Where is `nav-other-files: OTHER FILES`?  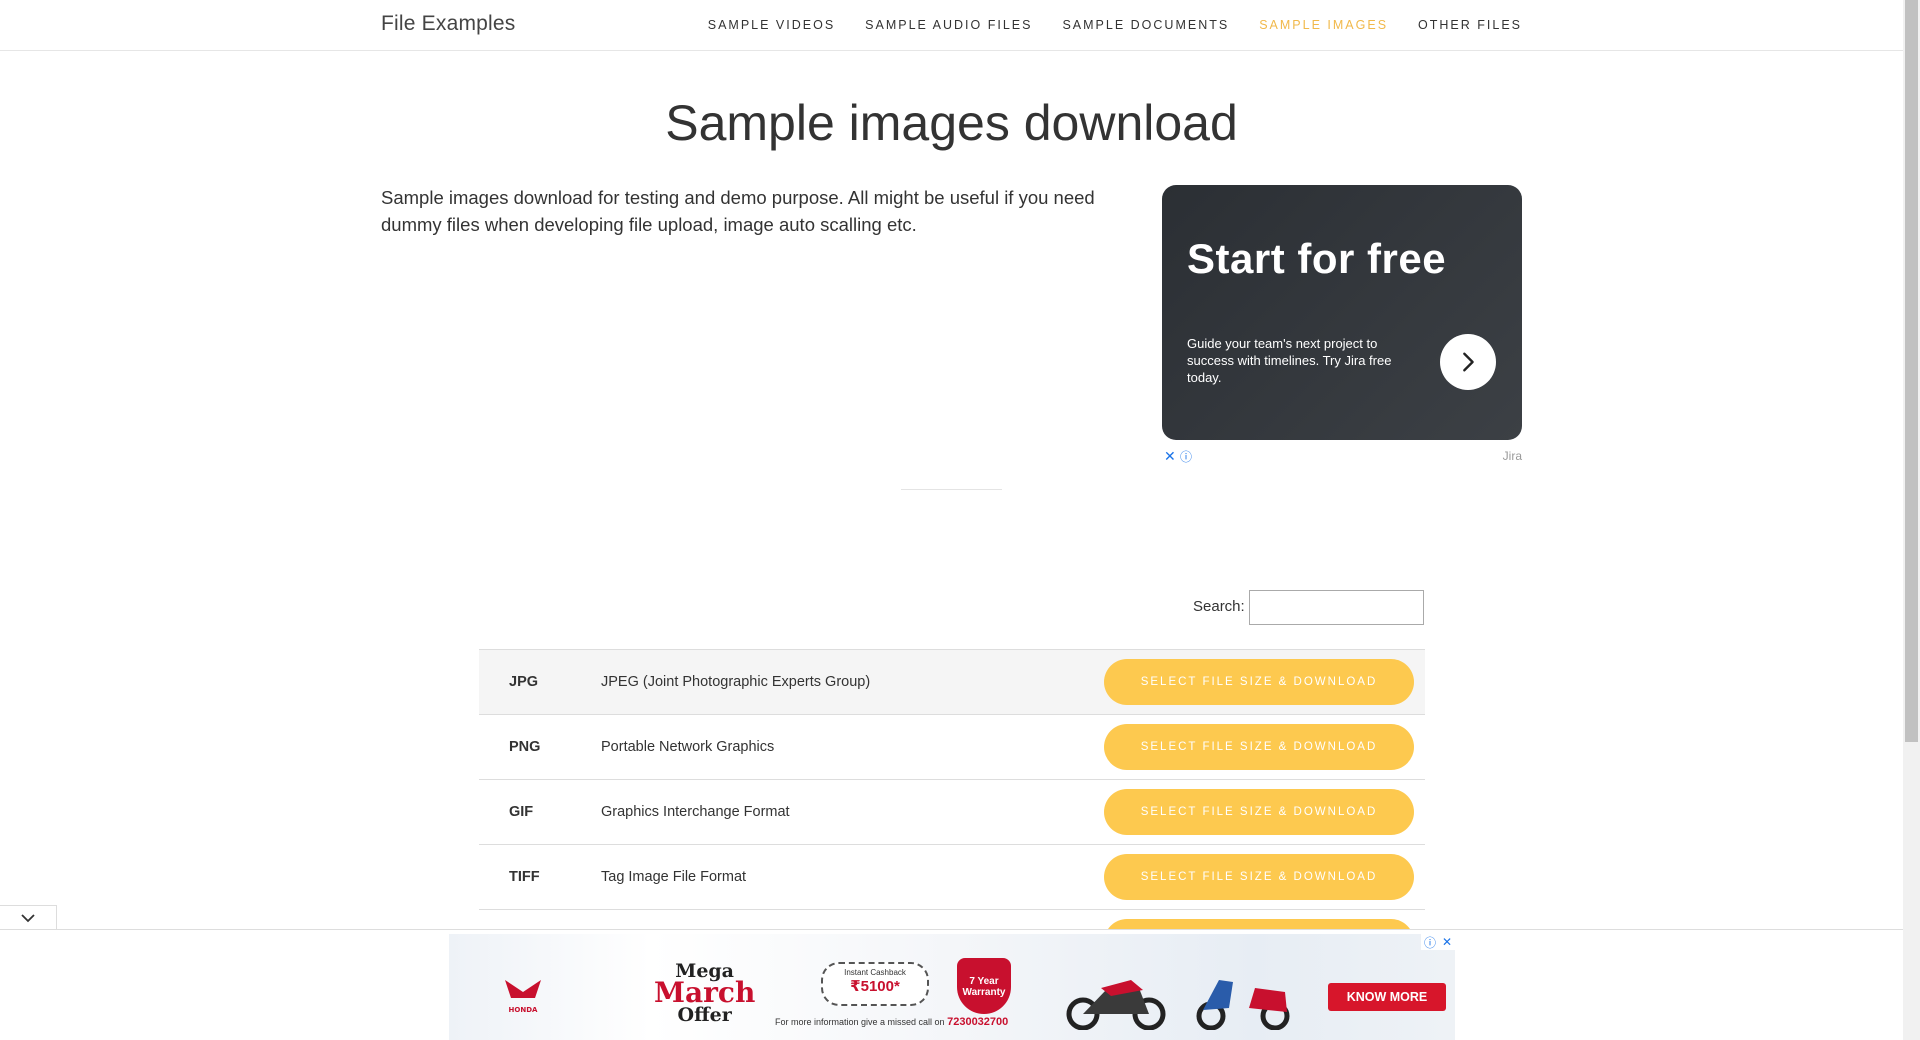
nav-other-files: OTHER FILES is located at coordinates (1470, 25).